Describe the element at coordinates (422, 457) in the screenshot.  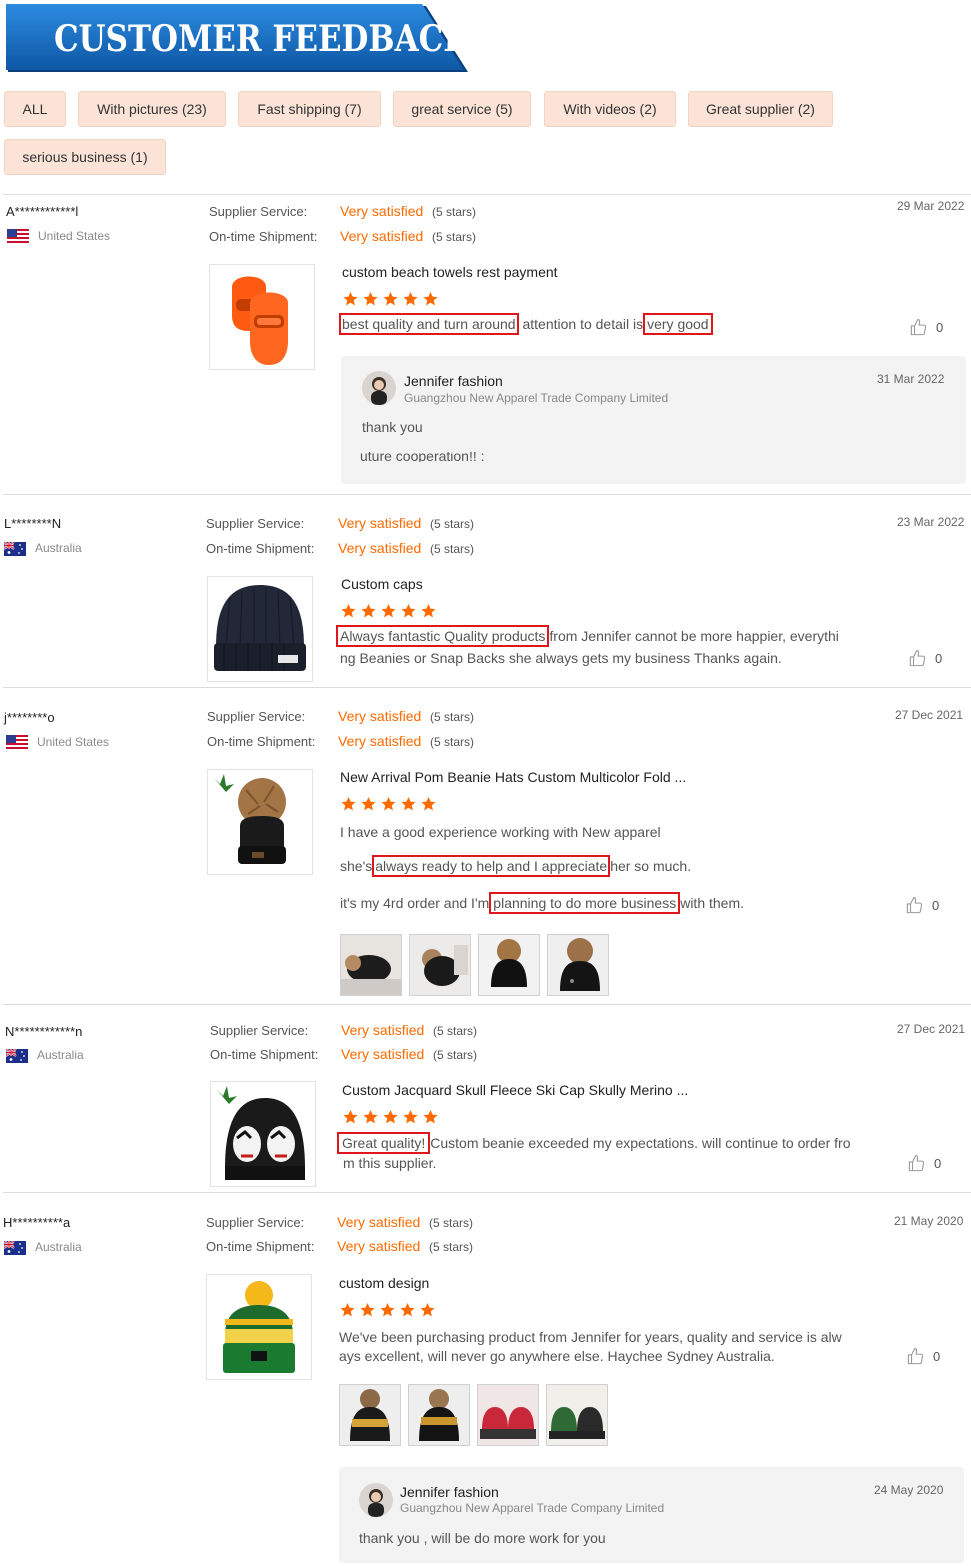
I see `reply-overflow-text: uture cooperation!! :` at that location.